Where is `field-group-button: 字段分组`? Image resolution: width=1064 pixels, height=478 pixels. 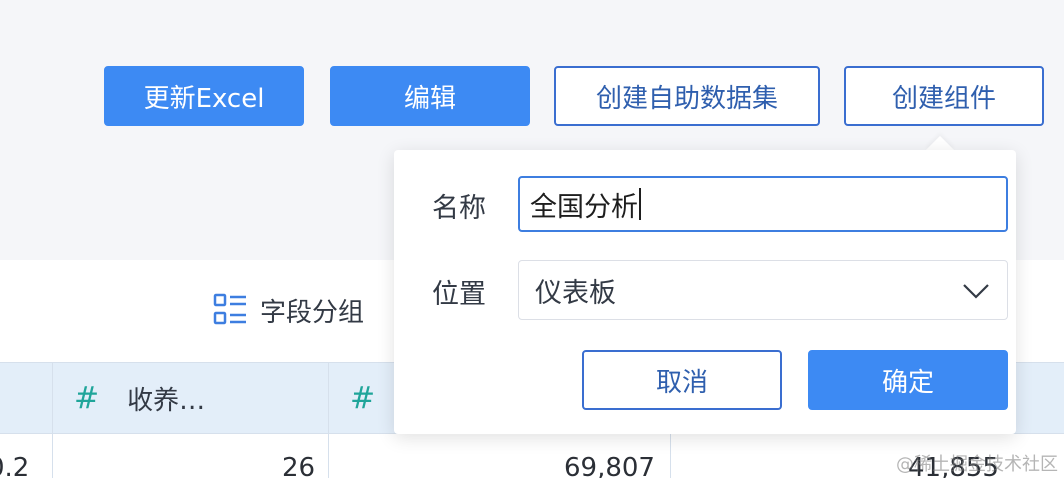
field-group-button: 字段分组 is located at coordinates (288, 310).